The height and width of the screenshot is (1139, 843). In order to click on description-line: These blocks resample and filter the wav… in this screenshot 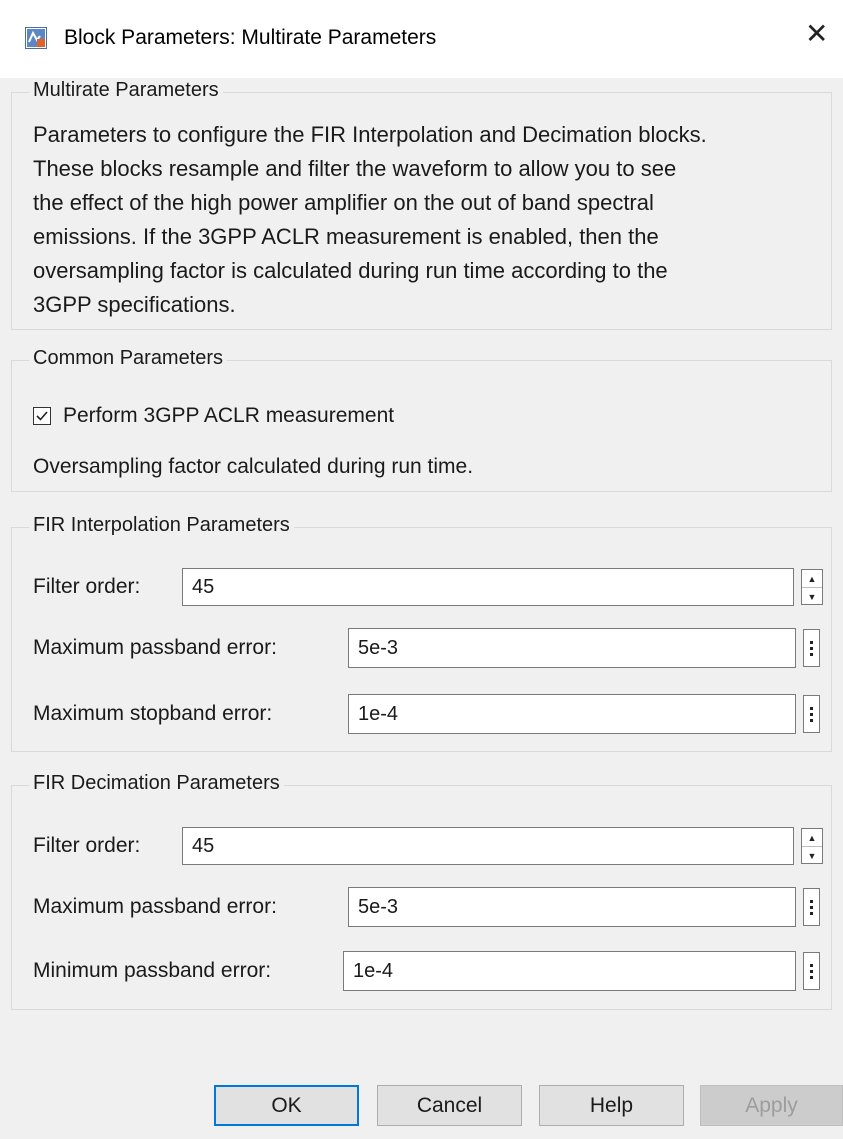, I will do `click(355, 168)`.